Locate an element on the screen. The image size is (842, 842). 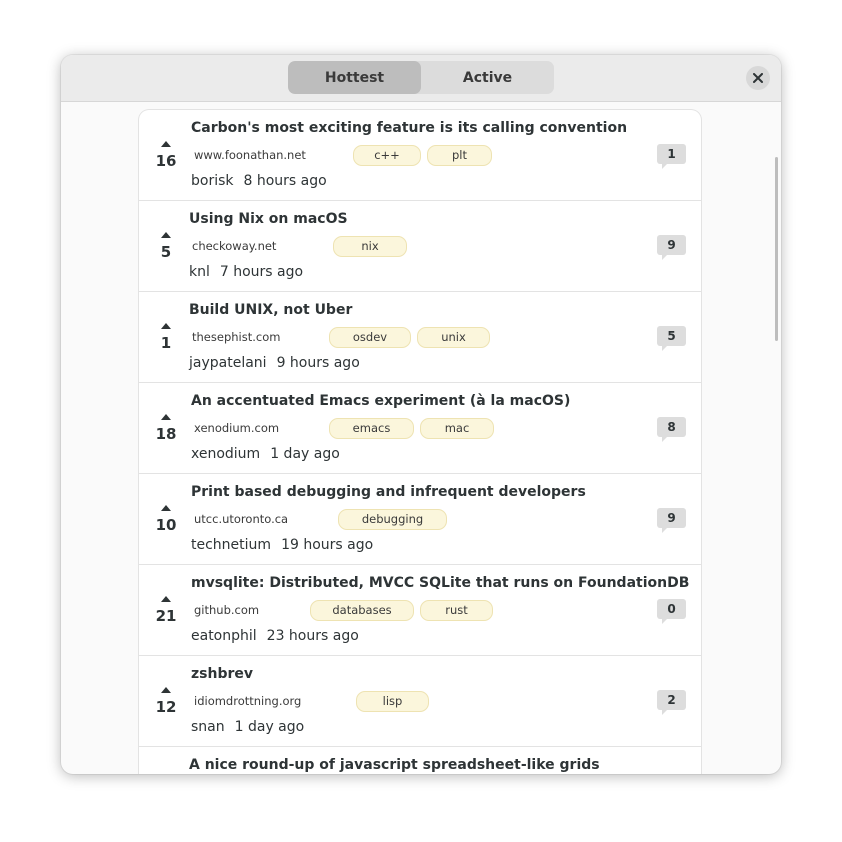
story-score: 18 is located at coordinates (166, 434).